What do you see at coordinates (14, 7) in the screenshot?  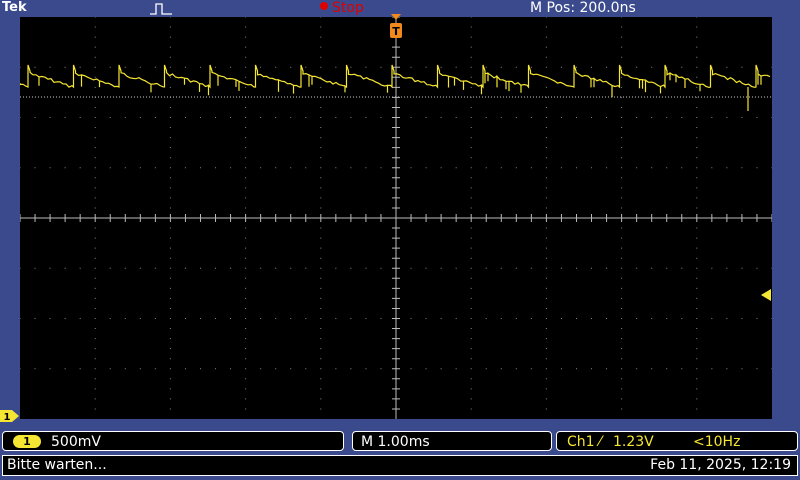 I see `brand-label: Tek` at bounding box center [14, 7].